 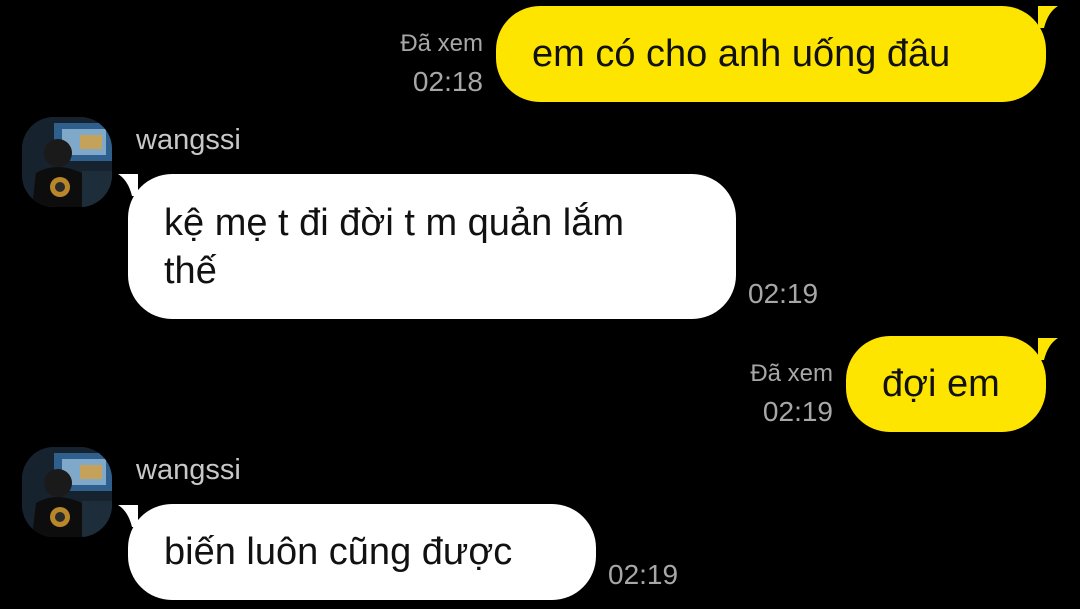 I want to click on outgoing-message-bubble: đợi em, so click(x=946, y=384).